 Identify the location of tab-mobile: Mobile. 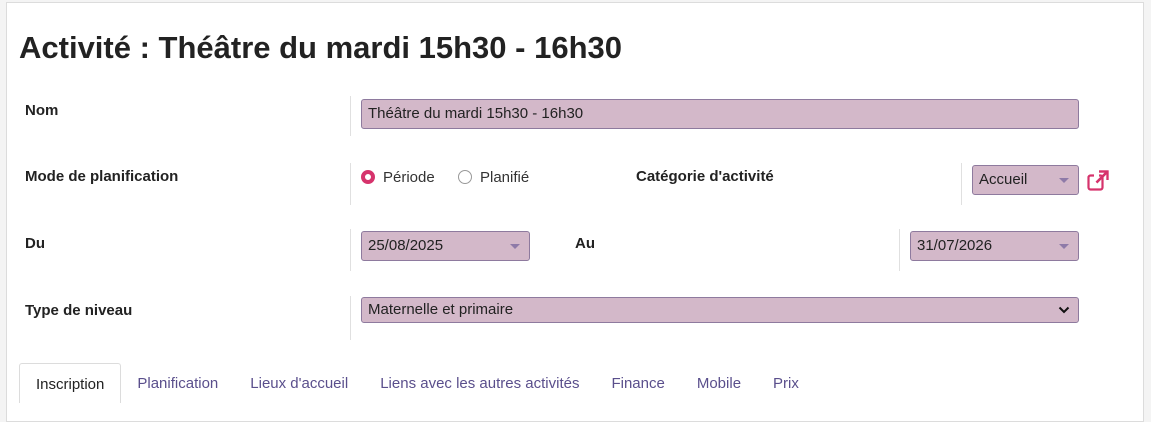
(719, 383).